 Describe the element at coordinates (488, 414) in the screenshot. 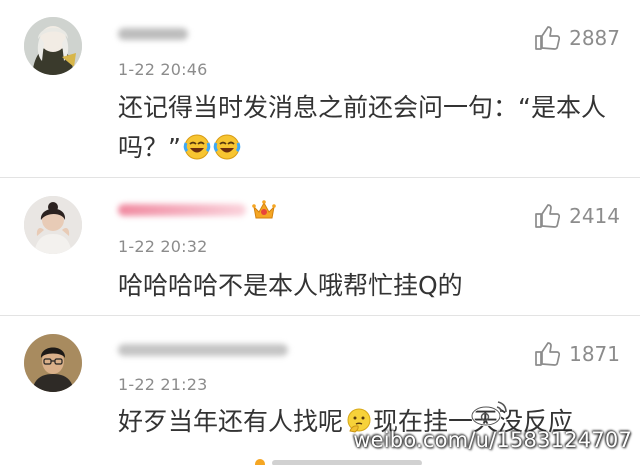

I see `weibo-logo-icon` at that location.